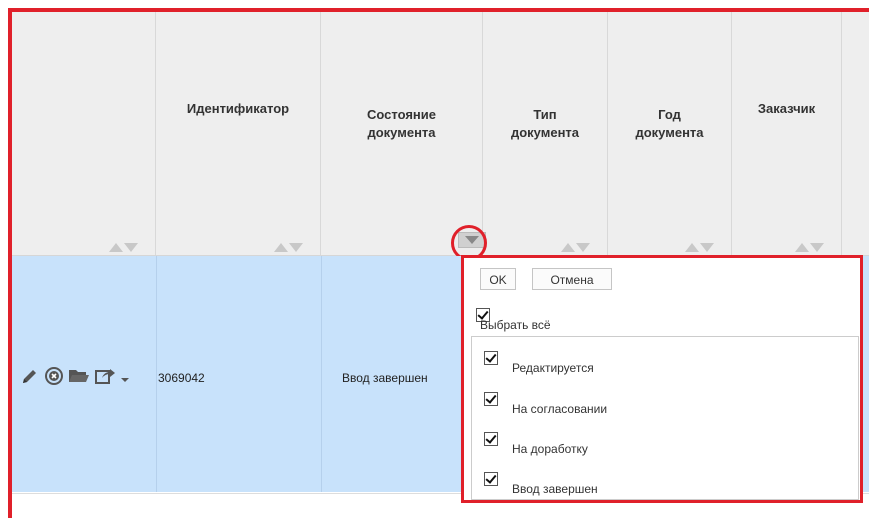 This screenshot has width=869, height=519. I want to click on header-type-line2: документа, so click(545, 132).